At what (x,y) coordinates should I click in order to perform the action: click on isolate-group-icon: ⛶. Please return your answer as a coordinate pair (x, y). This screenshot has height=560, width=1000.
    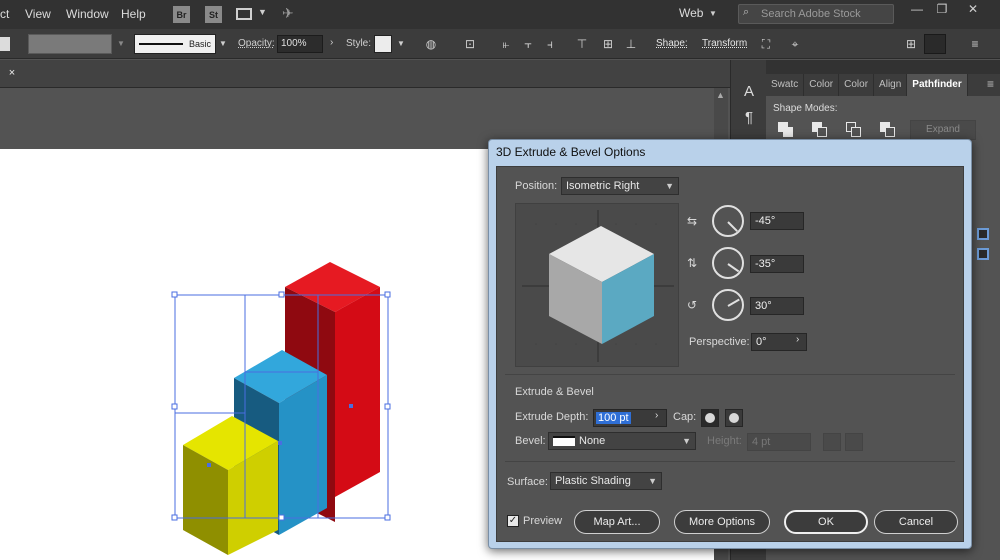
    Looking at the image, I should click on (766, 44).